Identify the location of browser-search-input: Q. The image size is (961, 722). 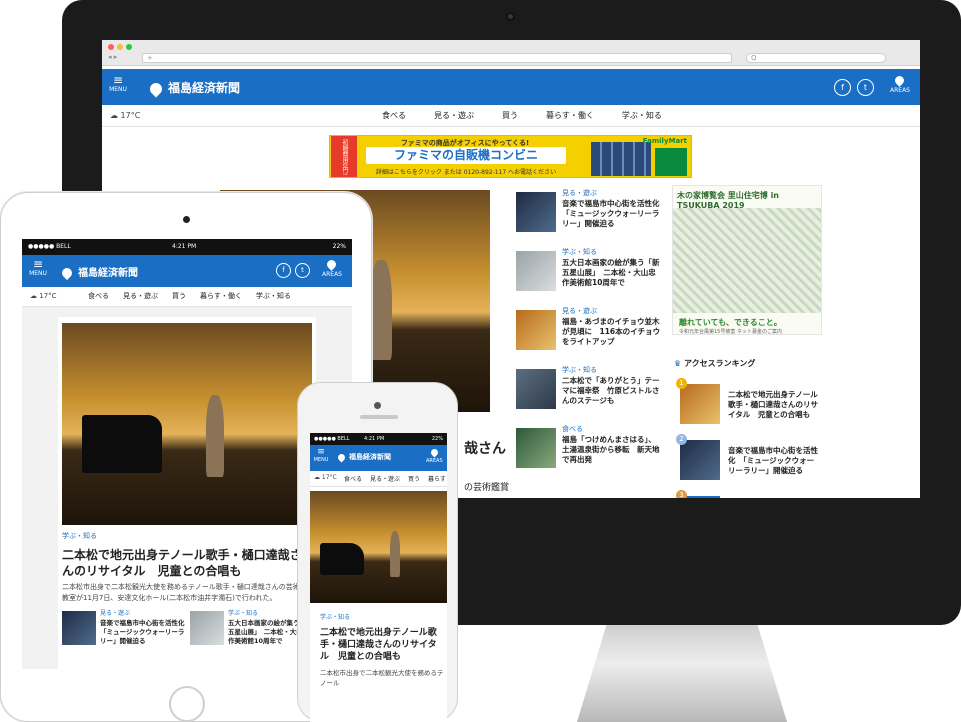
(816, 58).